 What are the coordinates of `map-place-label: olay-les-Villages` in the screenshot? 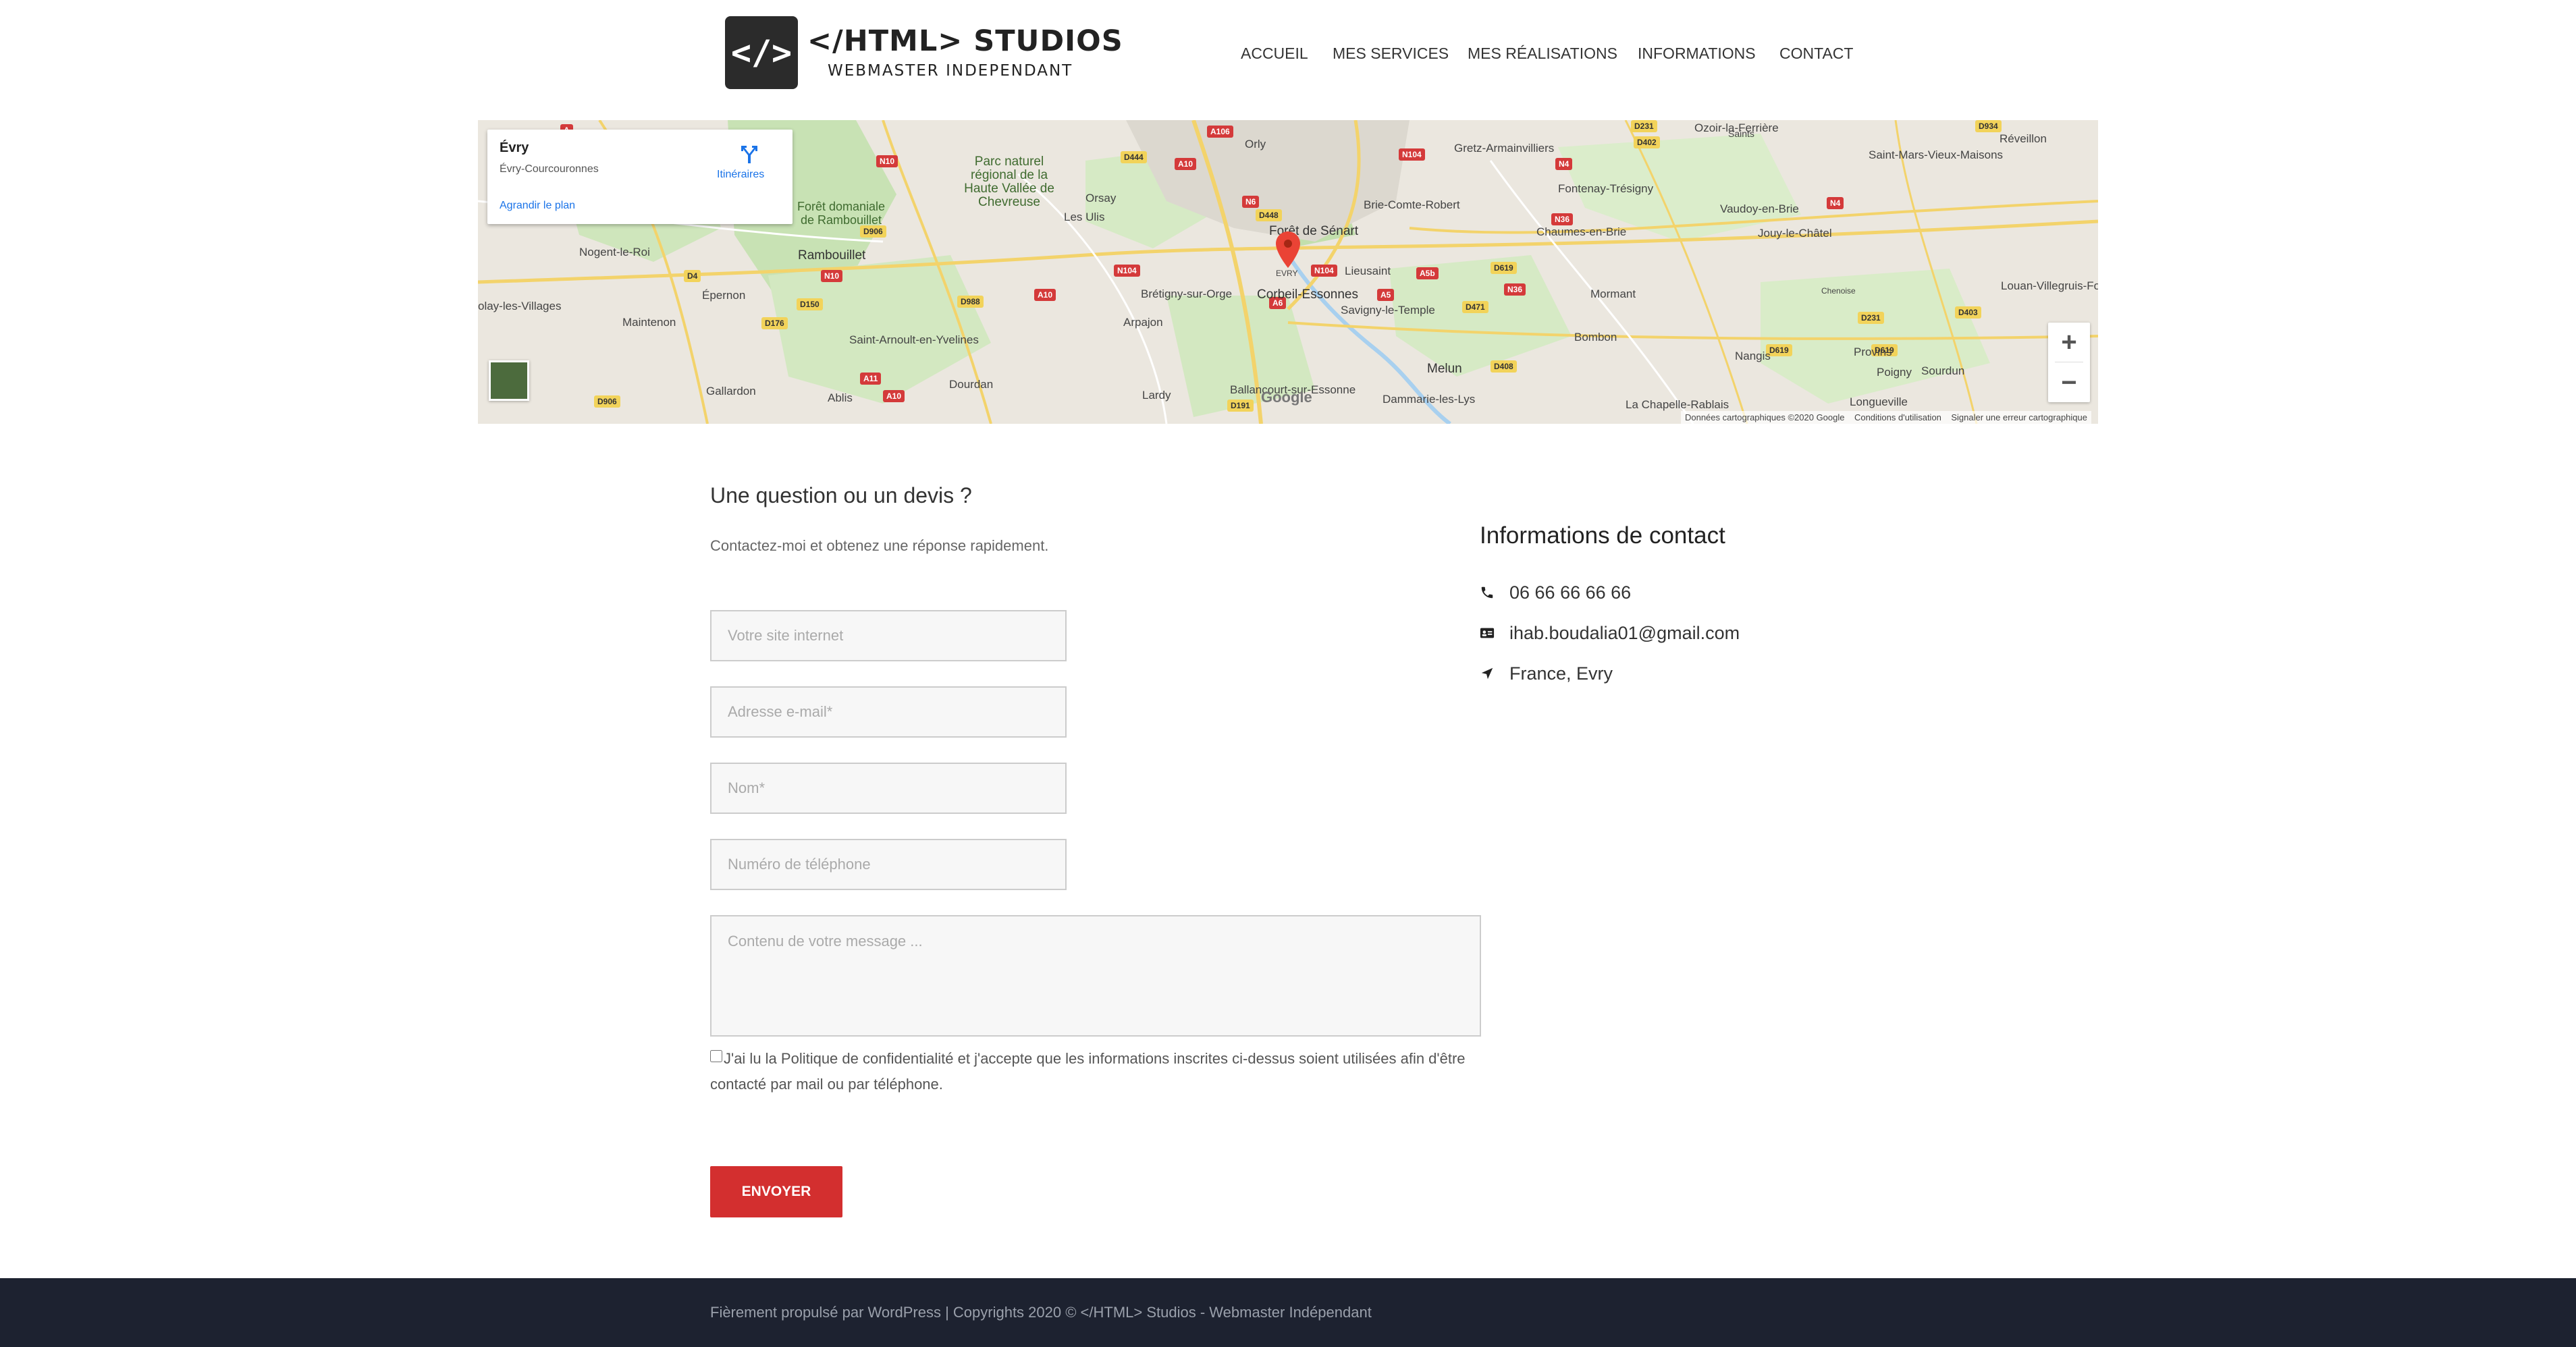 It's located at (520, 306).